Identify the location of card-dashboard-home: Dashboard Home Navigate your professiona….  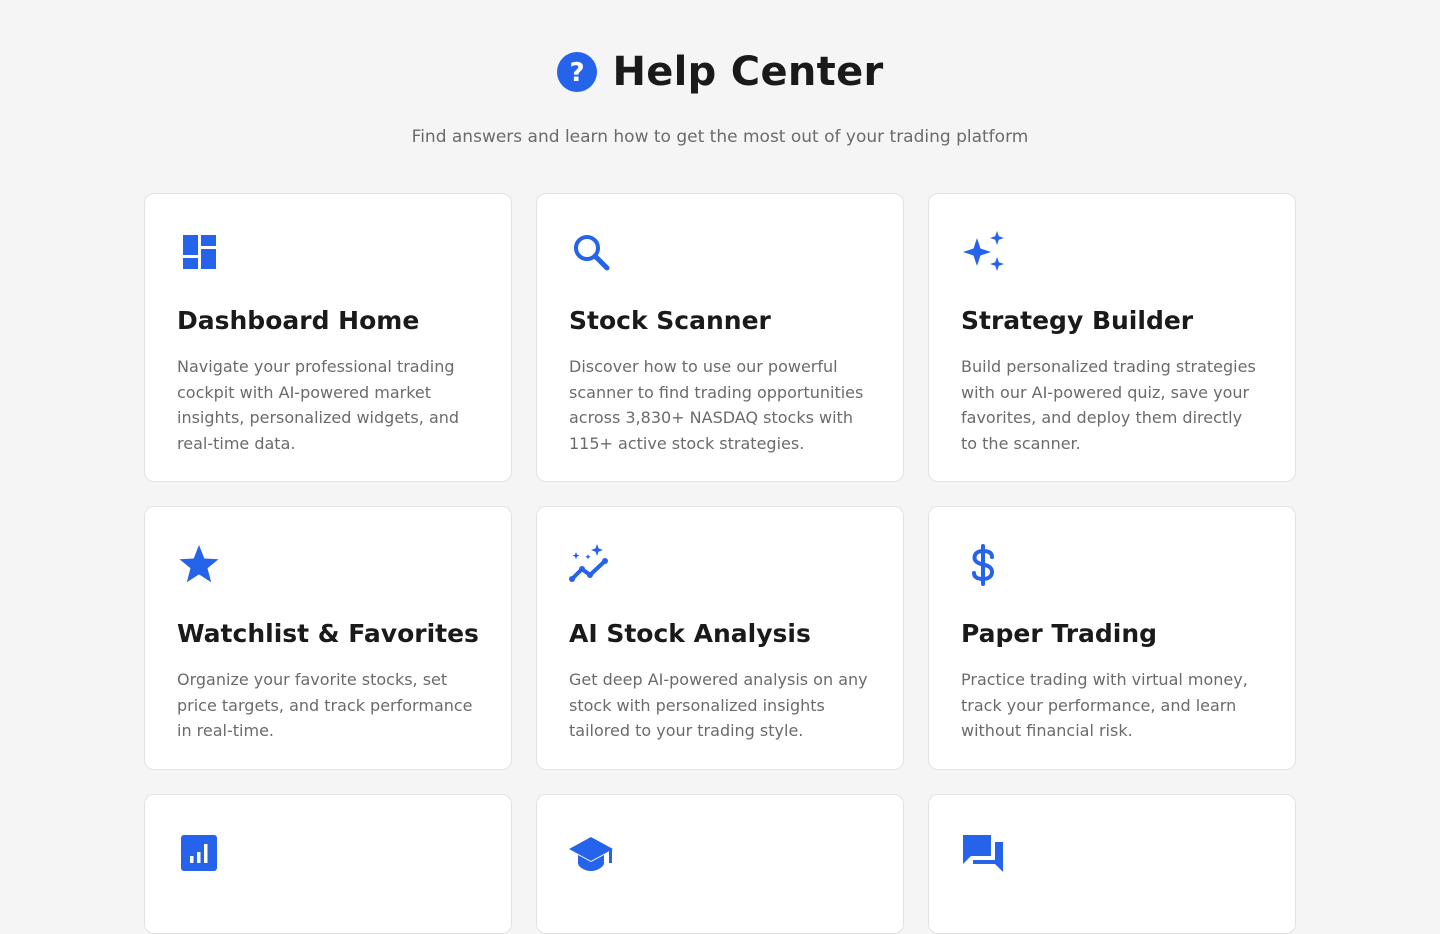
(328, 337).